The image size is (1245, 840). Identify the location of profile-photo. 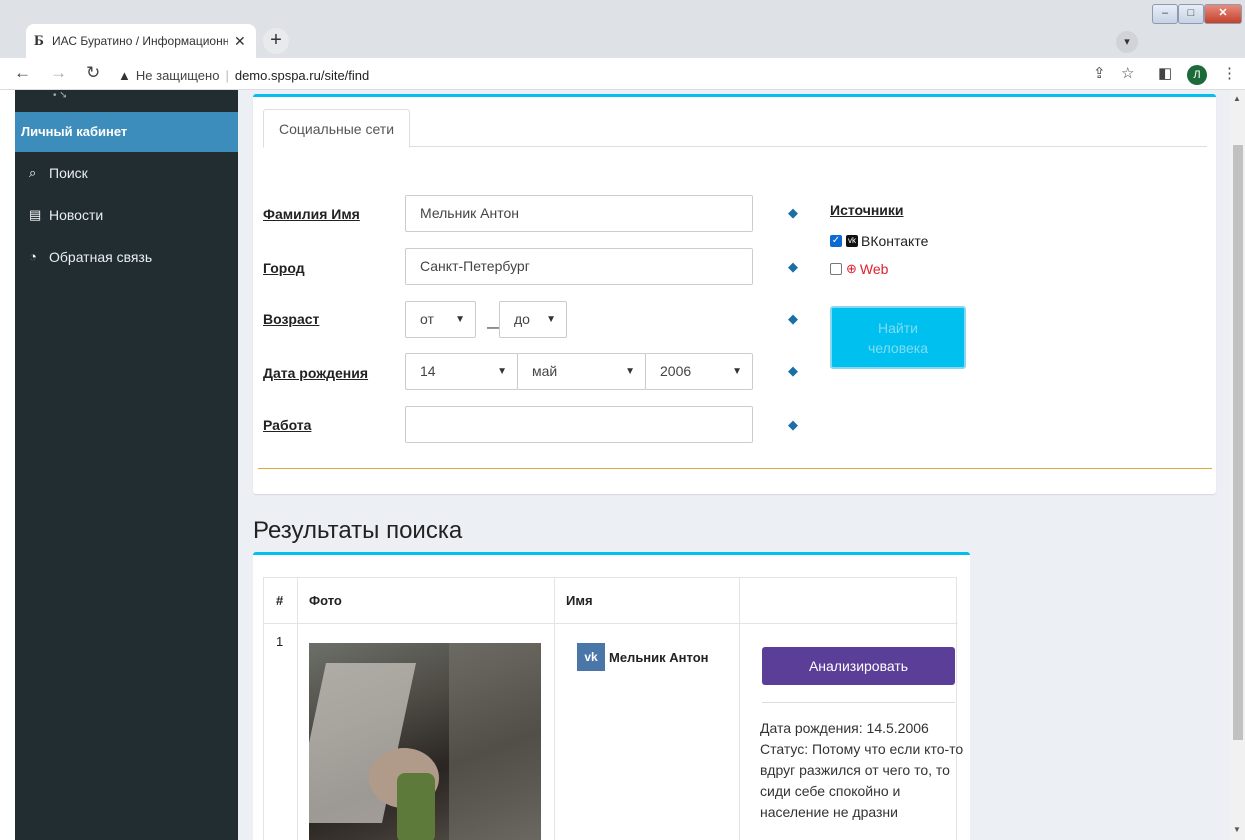
(425, 741).